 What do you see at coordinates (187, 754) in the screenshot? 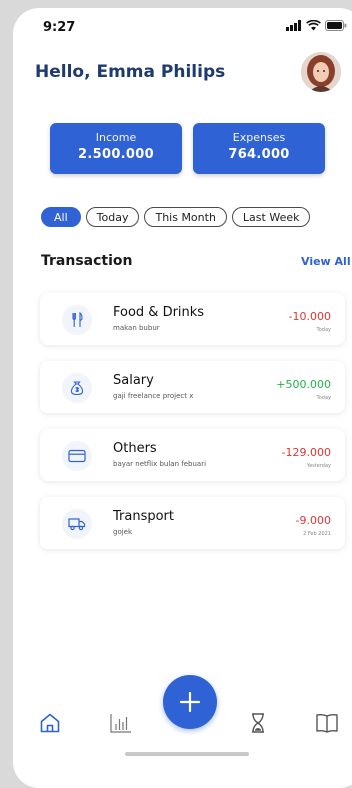
I see `home-indicator` at bounding box center [187, 754].